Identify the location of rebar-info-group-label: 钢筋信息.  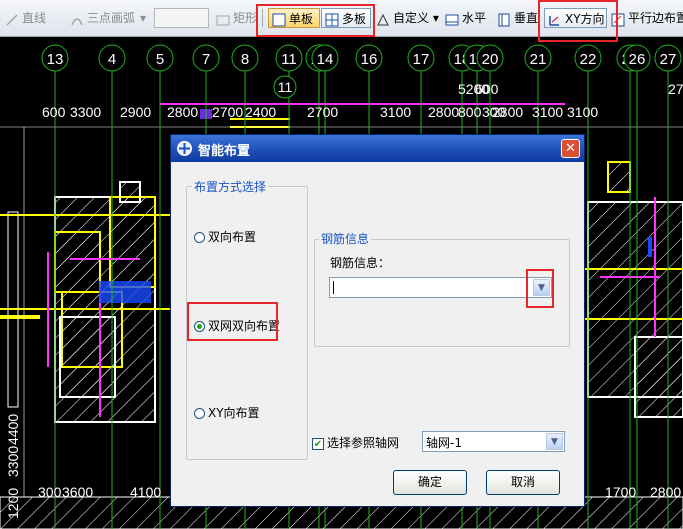
(345, 238).